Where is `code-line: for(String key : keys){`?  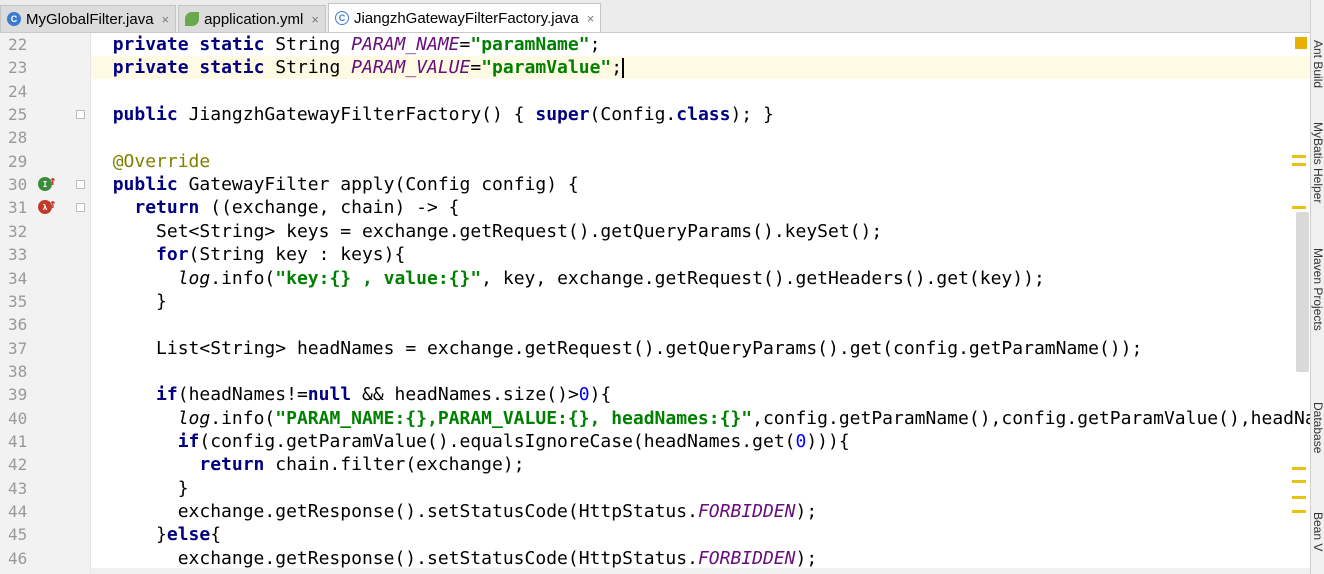
code-line: for(String key : keys){ is located at coordinates (700, 254).